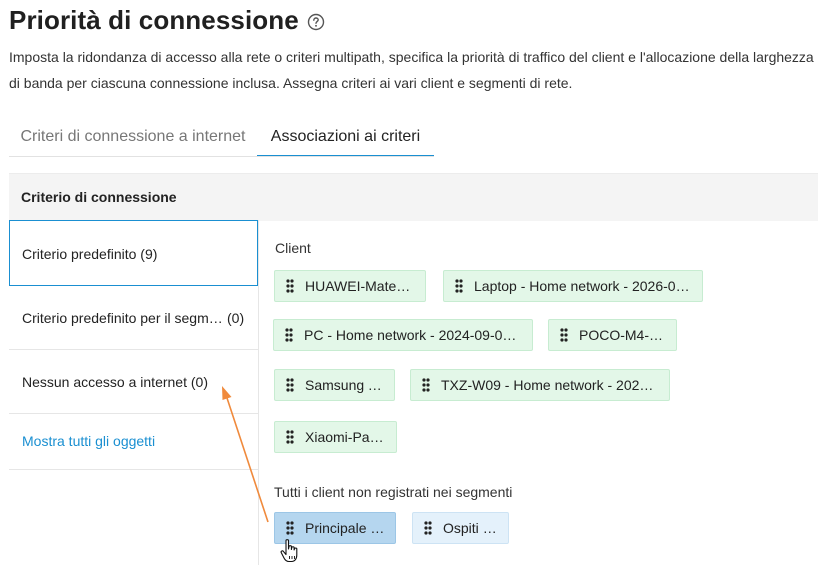  I want to click on annotation-arrow, so click(245, 454).